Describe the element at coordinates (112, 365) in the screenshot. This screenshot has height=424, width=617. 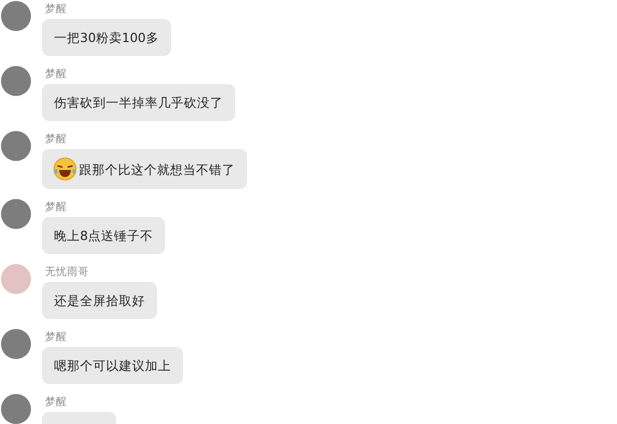
I see `message-text: 嗯那个可以建议加上` at that location.